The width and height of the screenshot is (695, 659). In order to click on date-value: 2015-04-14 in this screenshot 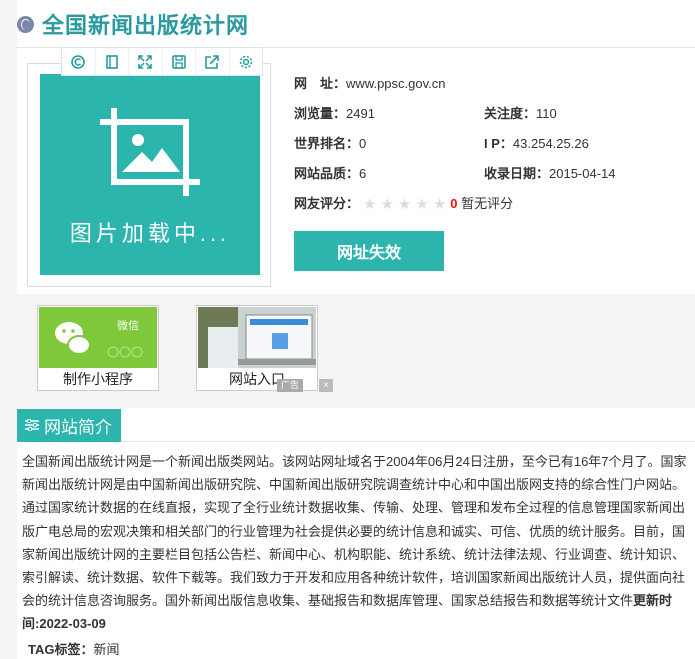, I will do `click(582, 173)`.